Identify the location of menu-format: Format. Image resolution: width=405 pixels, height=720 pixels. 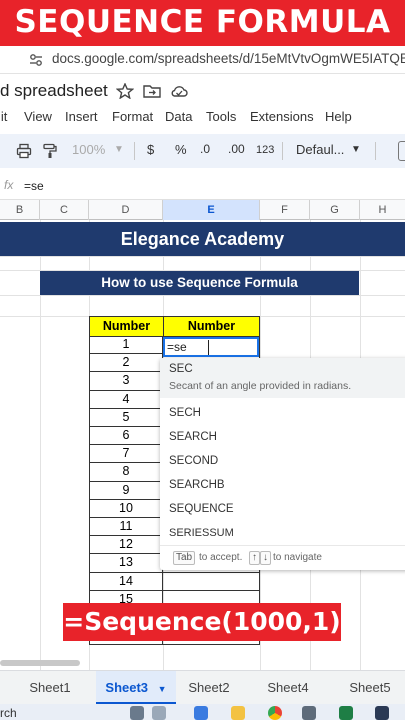
(132, 116).